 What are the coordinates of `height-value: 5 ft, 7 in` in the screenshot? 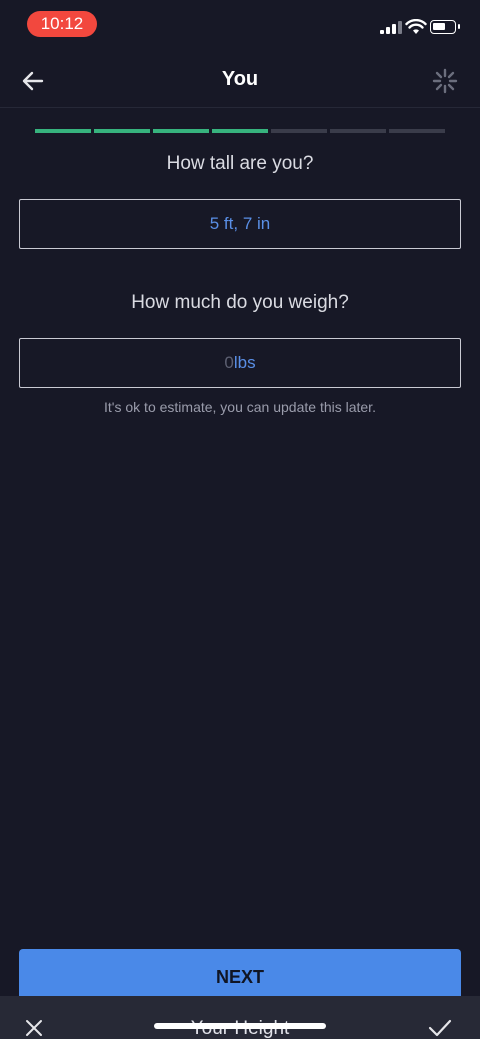 It's located at (240, 223).